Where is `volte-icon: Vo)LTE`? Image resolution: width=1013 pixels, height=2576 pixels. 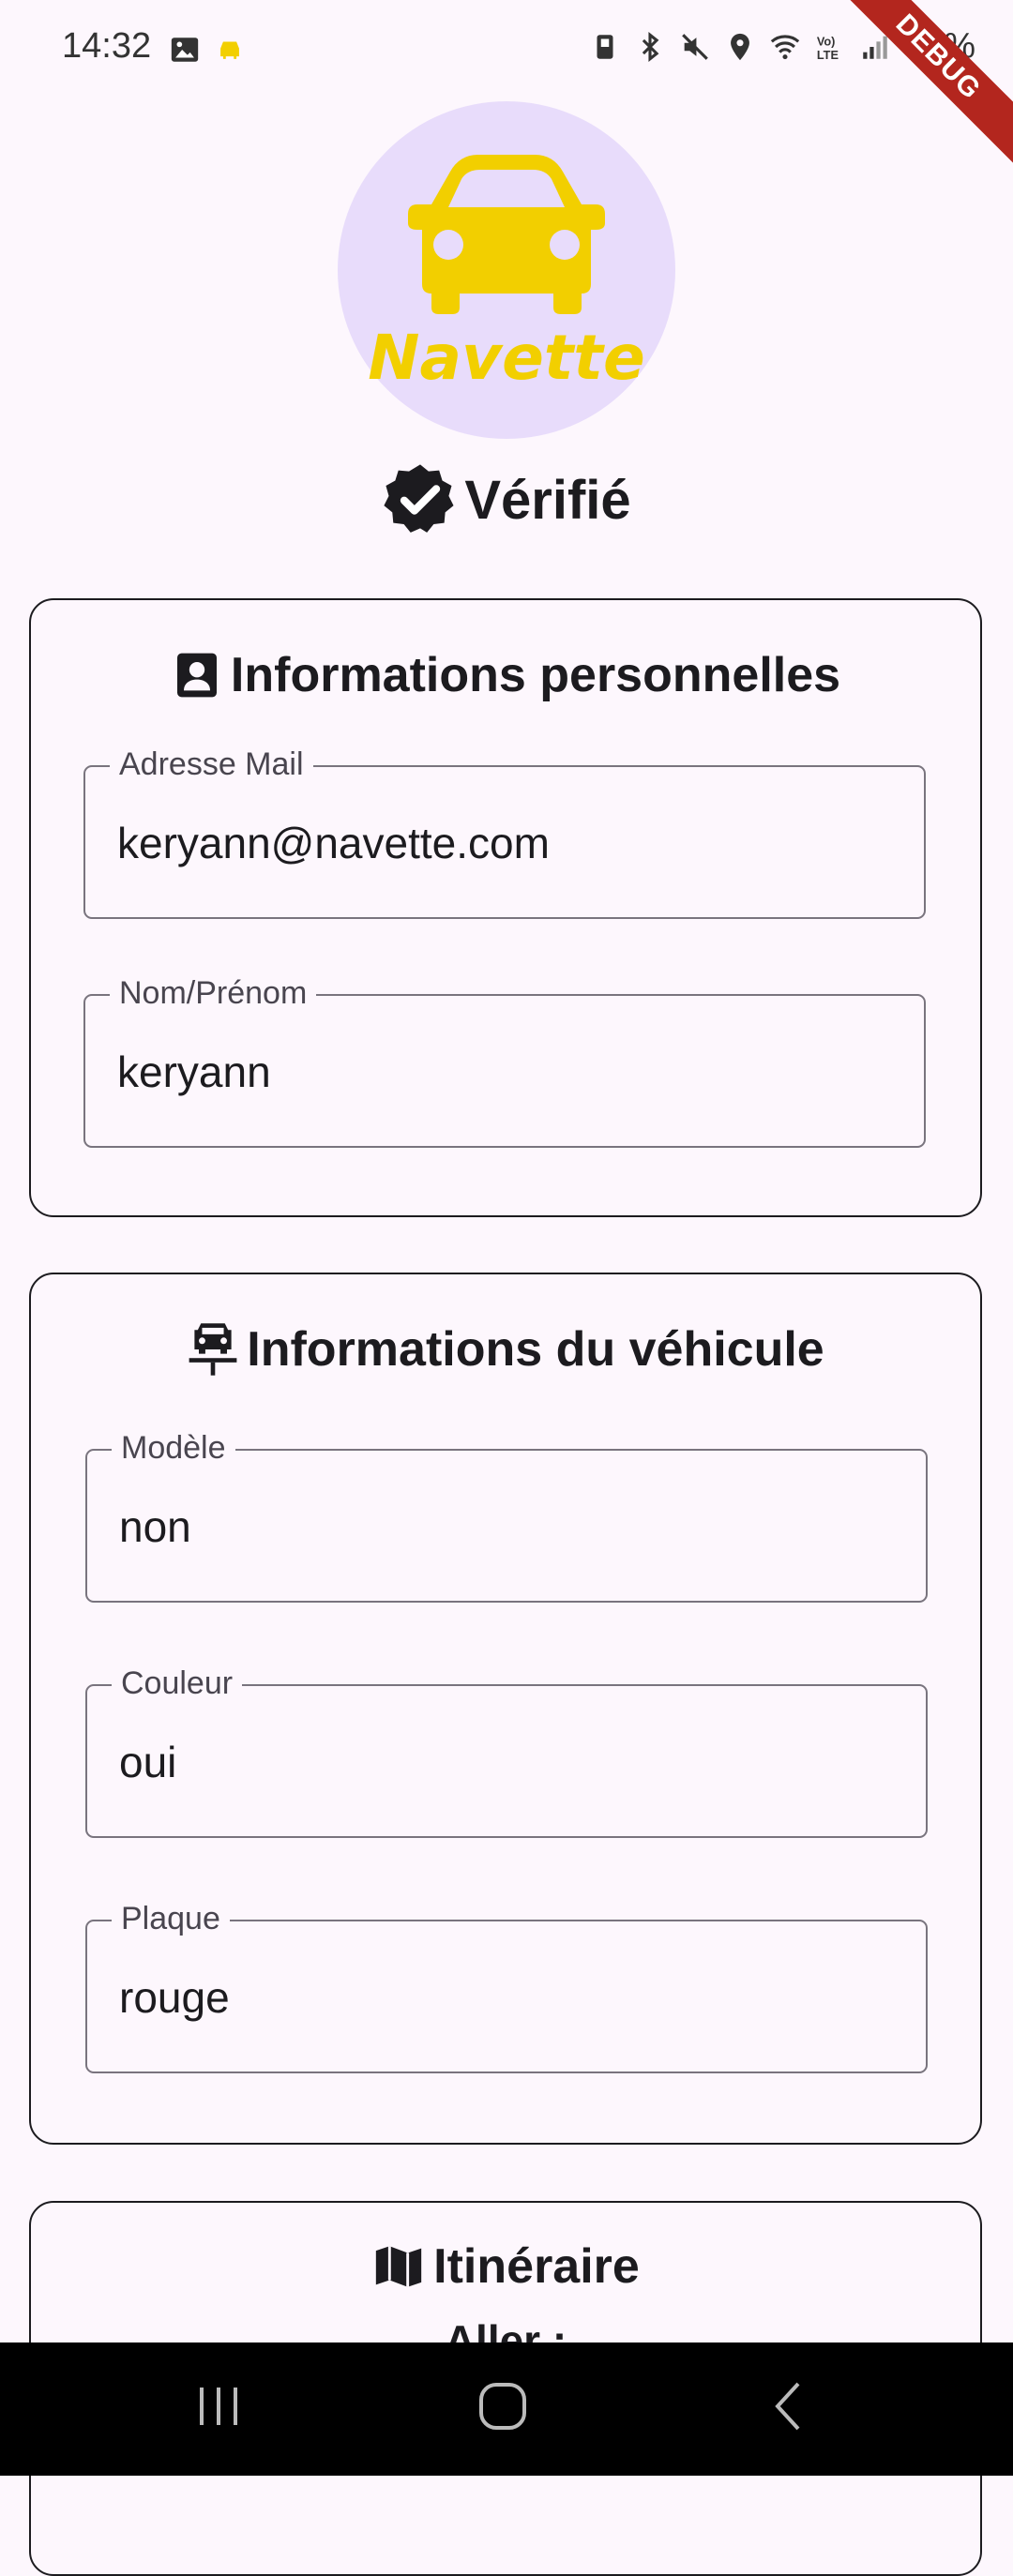
volte-icon: Vo)LTE is located at coordinates (828, 47).